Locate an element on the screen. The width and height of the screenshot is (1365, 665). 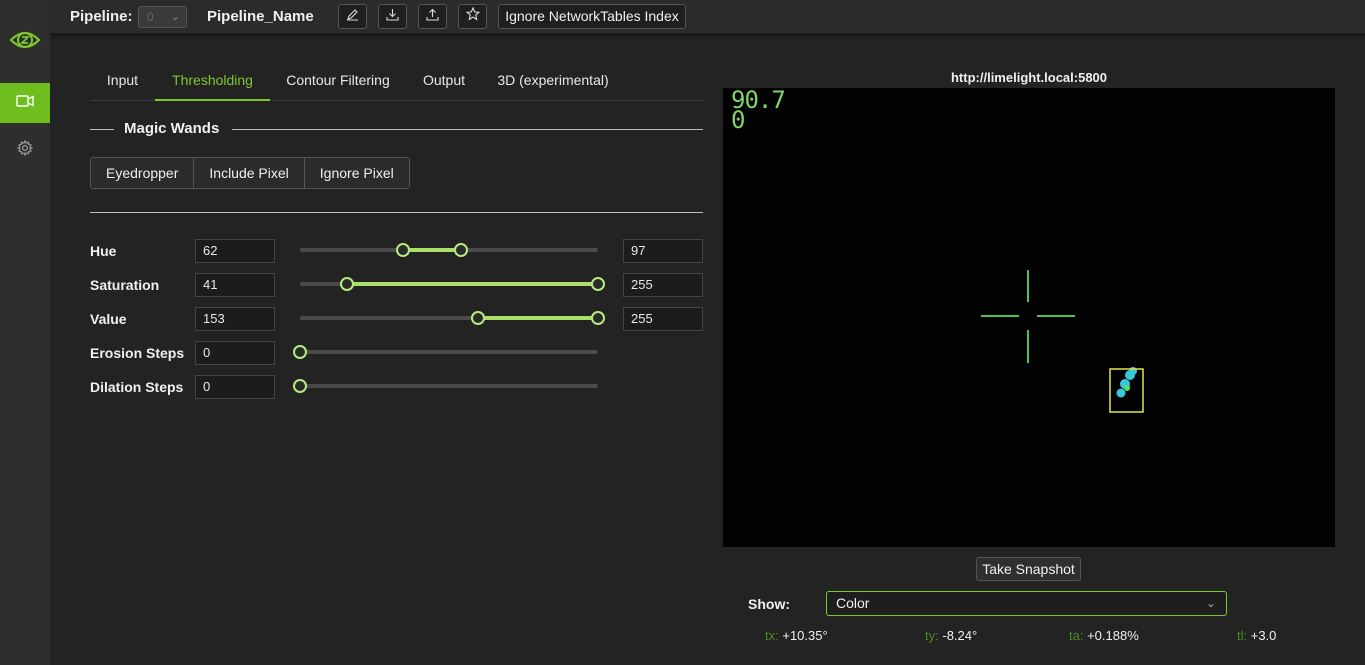
value-max-input: 255 is located at coordinates (663, 319).